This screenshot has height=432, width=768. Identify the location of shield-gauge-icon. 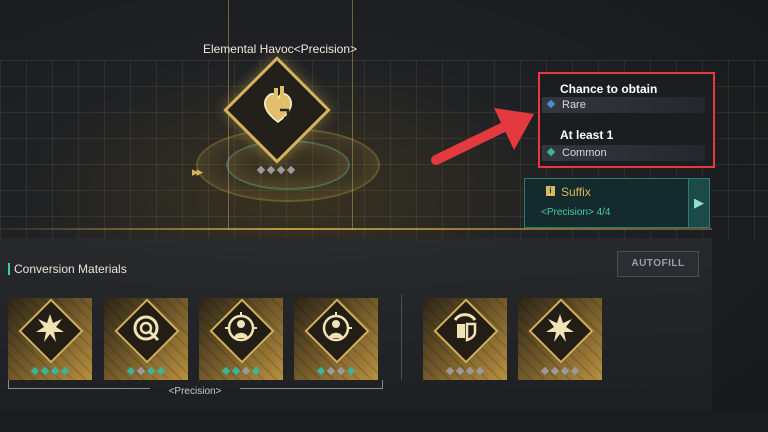
(465, 327).